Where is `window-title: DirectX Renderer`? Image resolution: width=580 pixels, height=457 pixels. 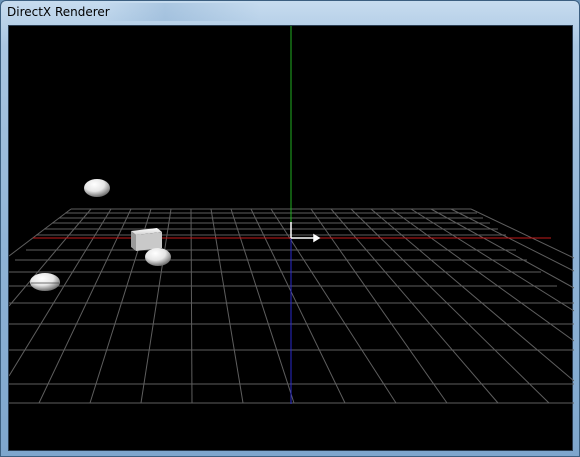
window-title: DirectX Renderer is located at coordinates (58, 12).